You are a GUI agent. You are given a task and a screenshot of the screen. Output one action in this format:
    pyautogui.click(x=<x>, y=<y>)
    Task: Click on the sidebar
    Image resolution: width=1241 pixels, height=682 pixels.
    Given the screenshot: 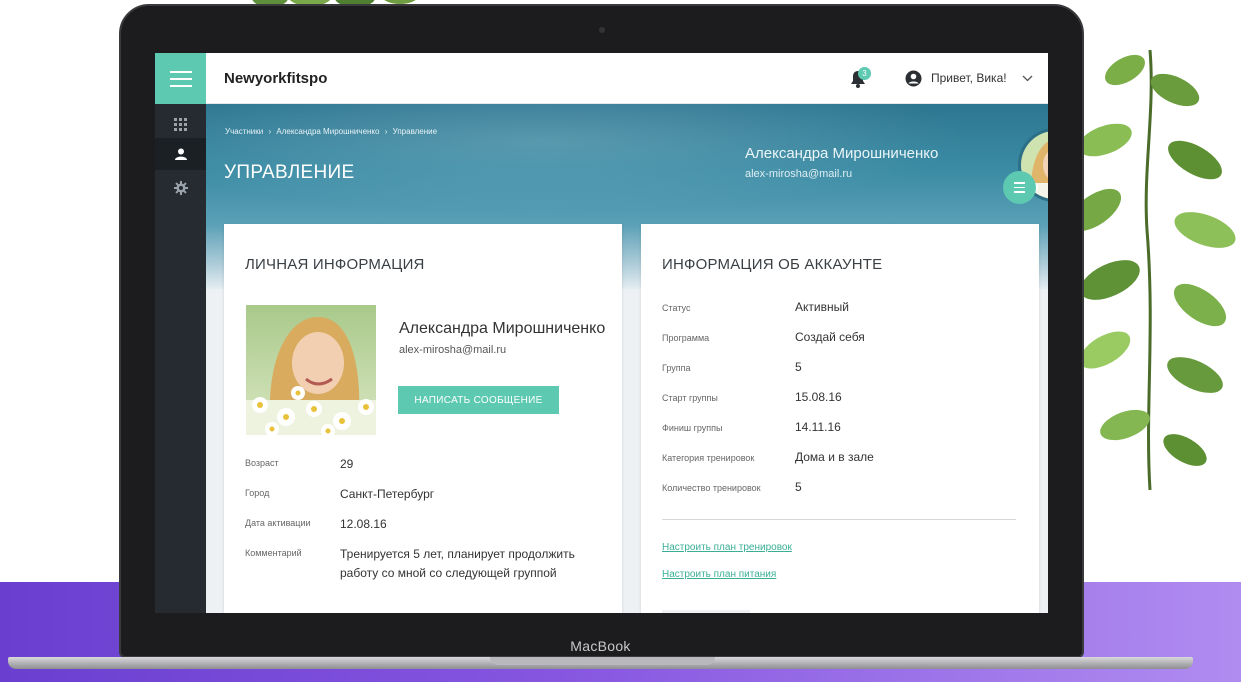 What is the action you would take?
    pyautogui.click(x=180, y=358)
    